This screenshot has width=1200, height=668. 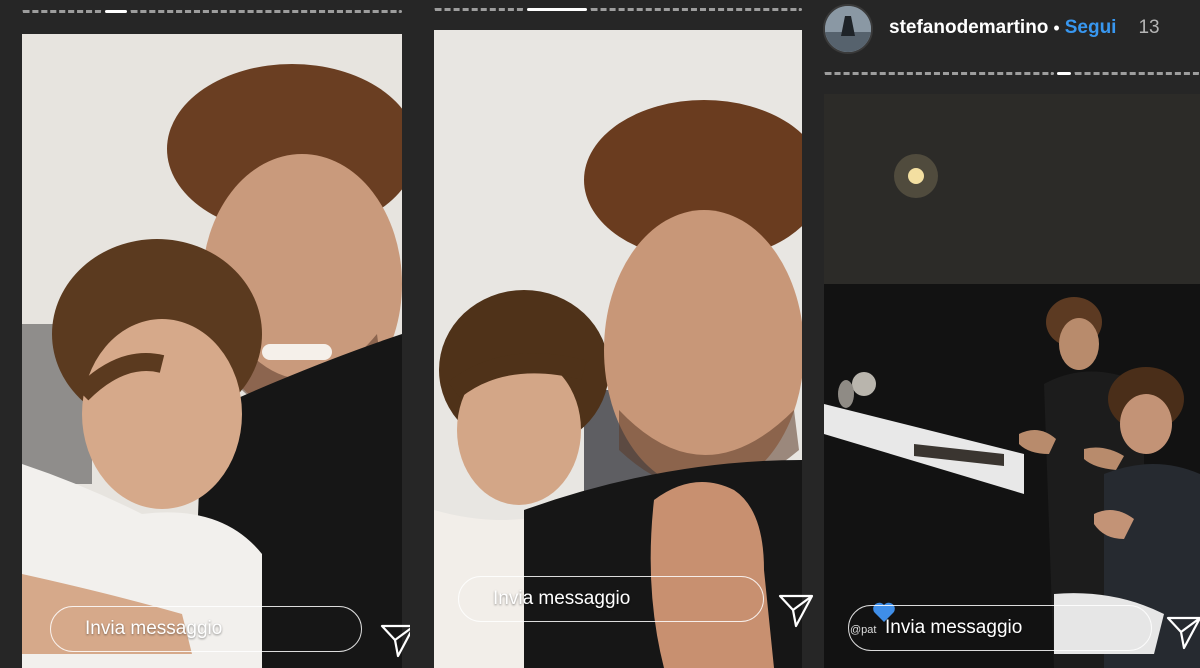 I want to click on story-header: stefanodemartino • Segui 13, so click(x=1010, y=28).